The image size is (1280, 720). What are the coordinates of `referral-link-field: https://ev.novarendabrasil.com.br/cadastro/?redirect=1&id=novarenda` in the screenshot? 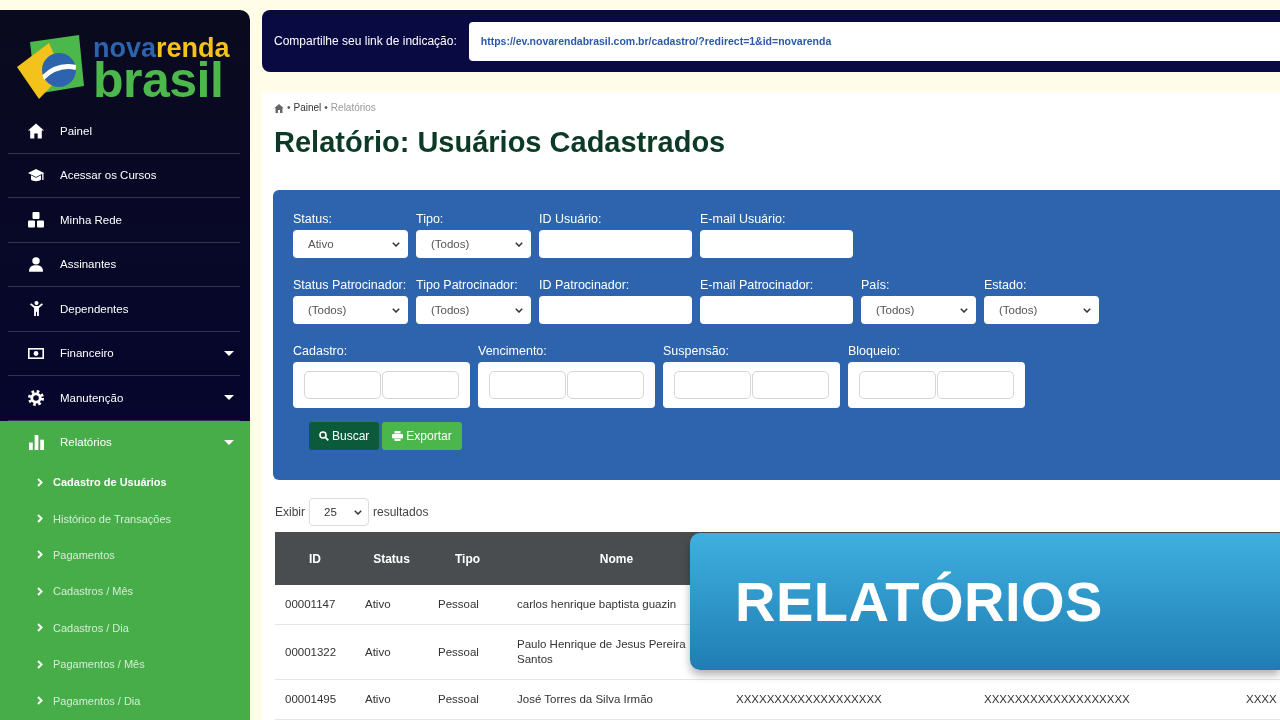 It's located at (874, 41).